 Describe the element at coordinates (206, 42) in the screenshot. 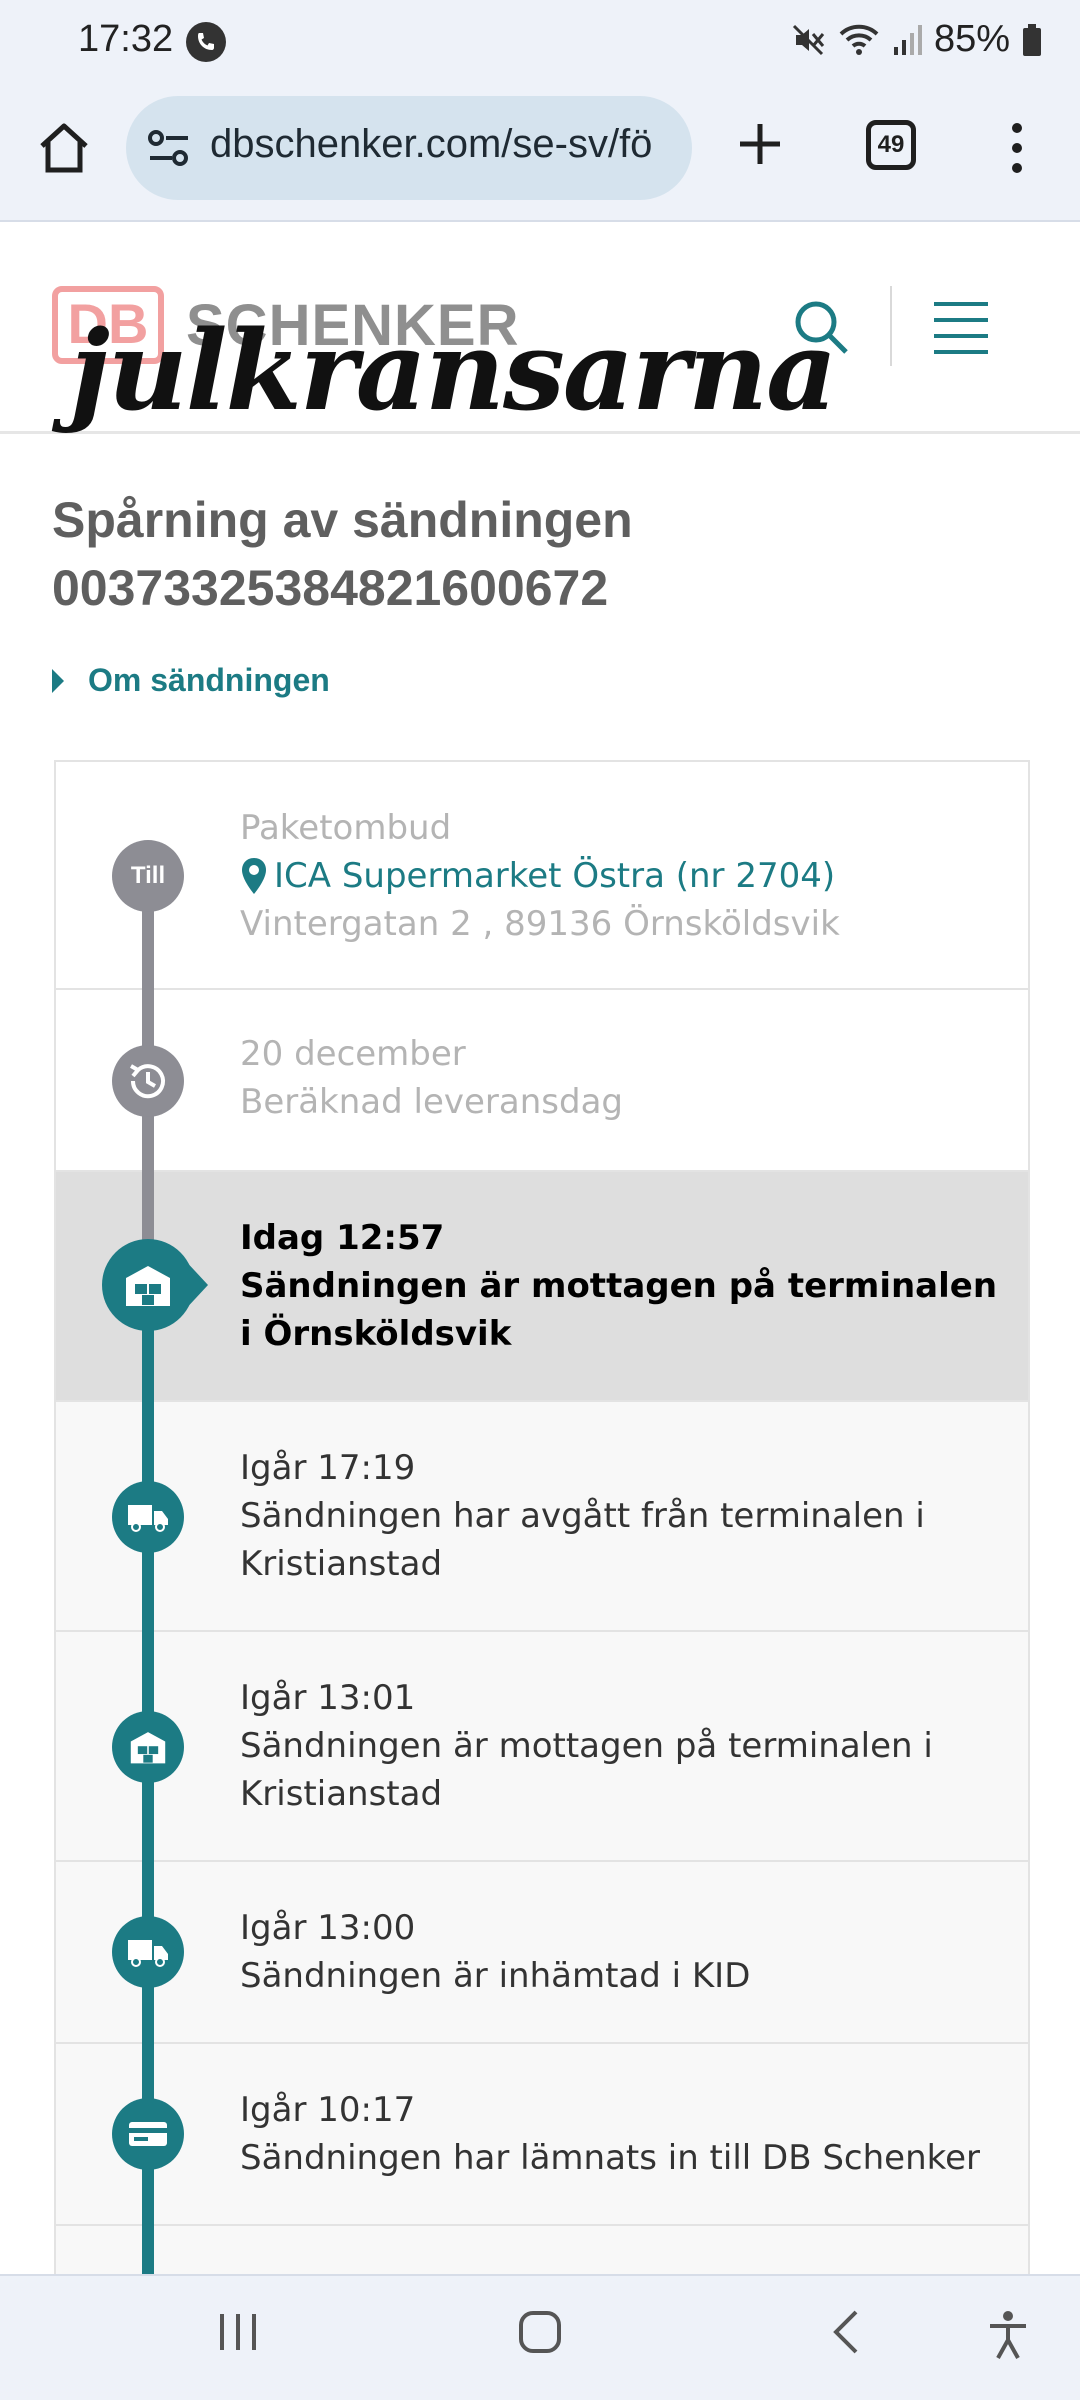

I see `call-icon` at that location.